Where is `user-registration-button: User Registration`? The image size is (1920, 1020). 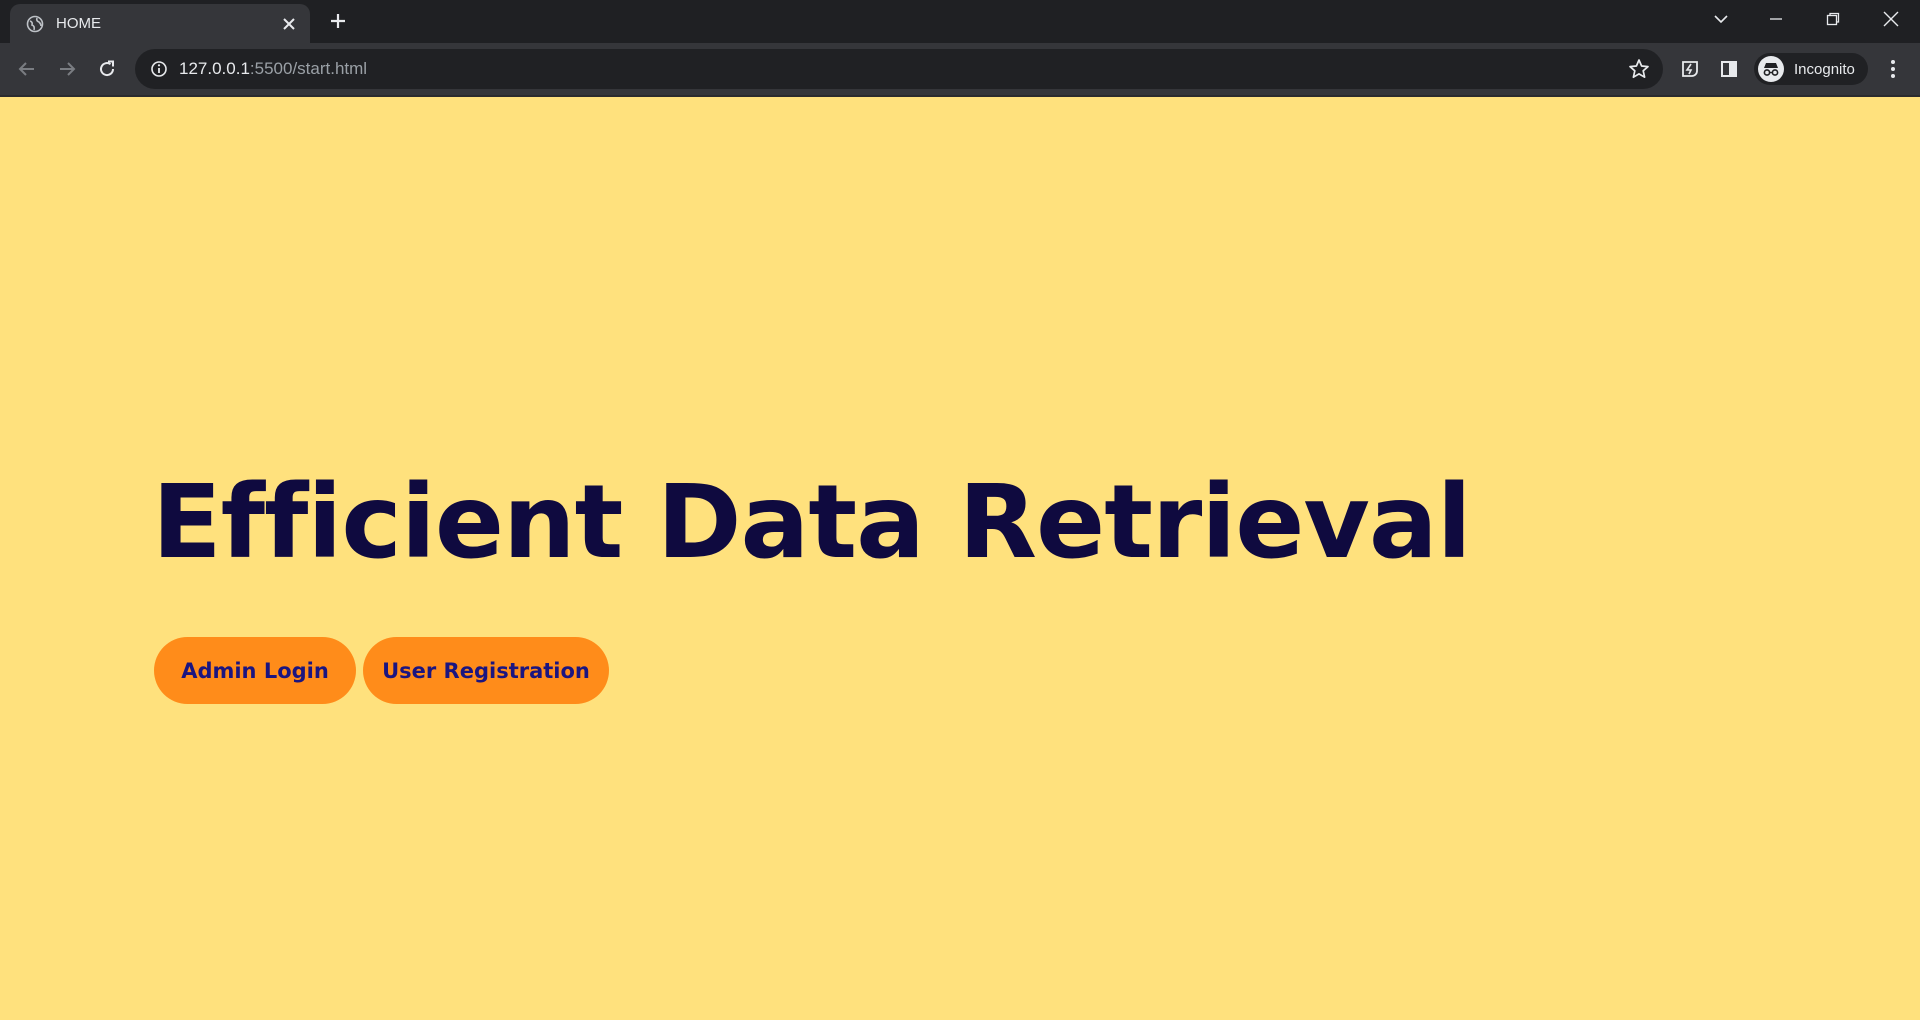
user-registration-button: User Registration is located at coordinates (486, 670).